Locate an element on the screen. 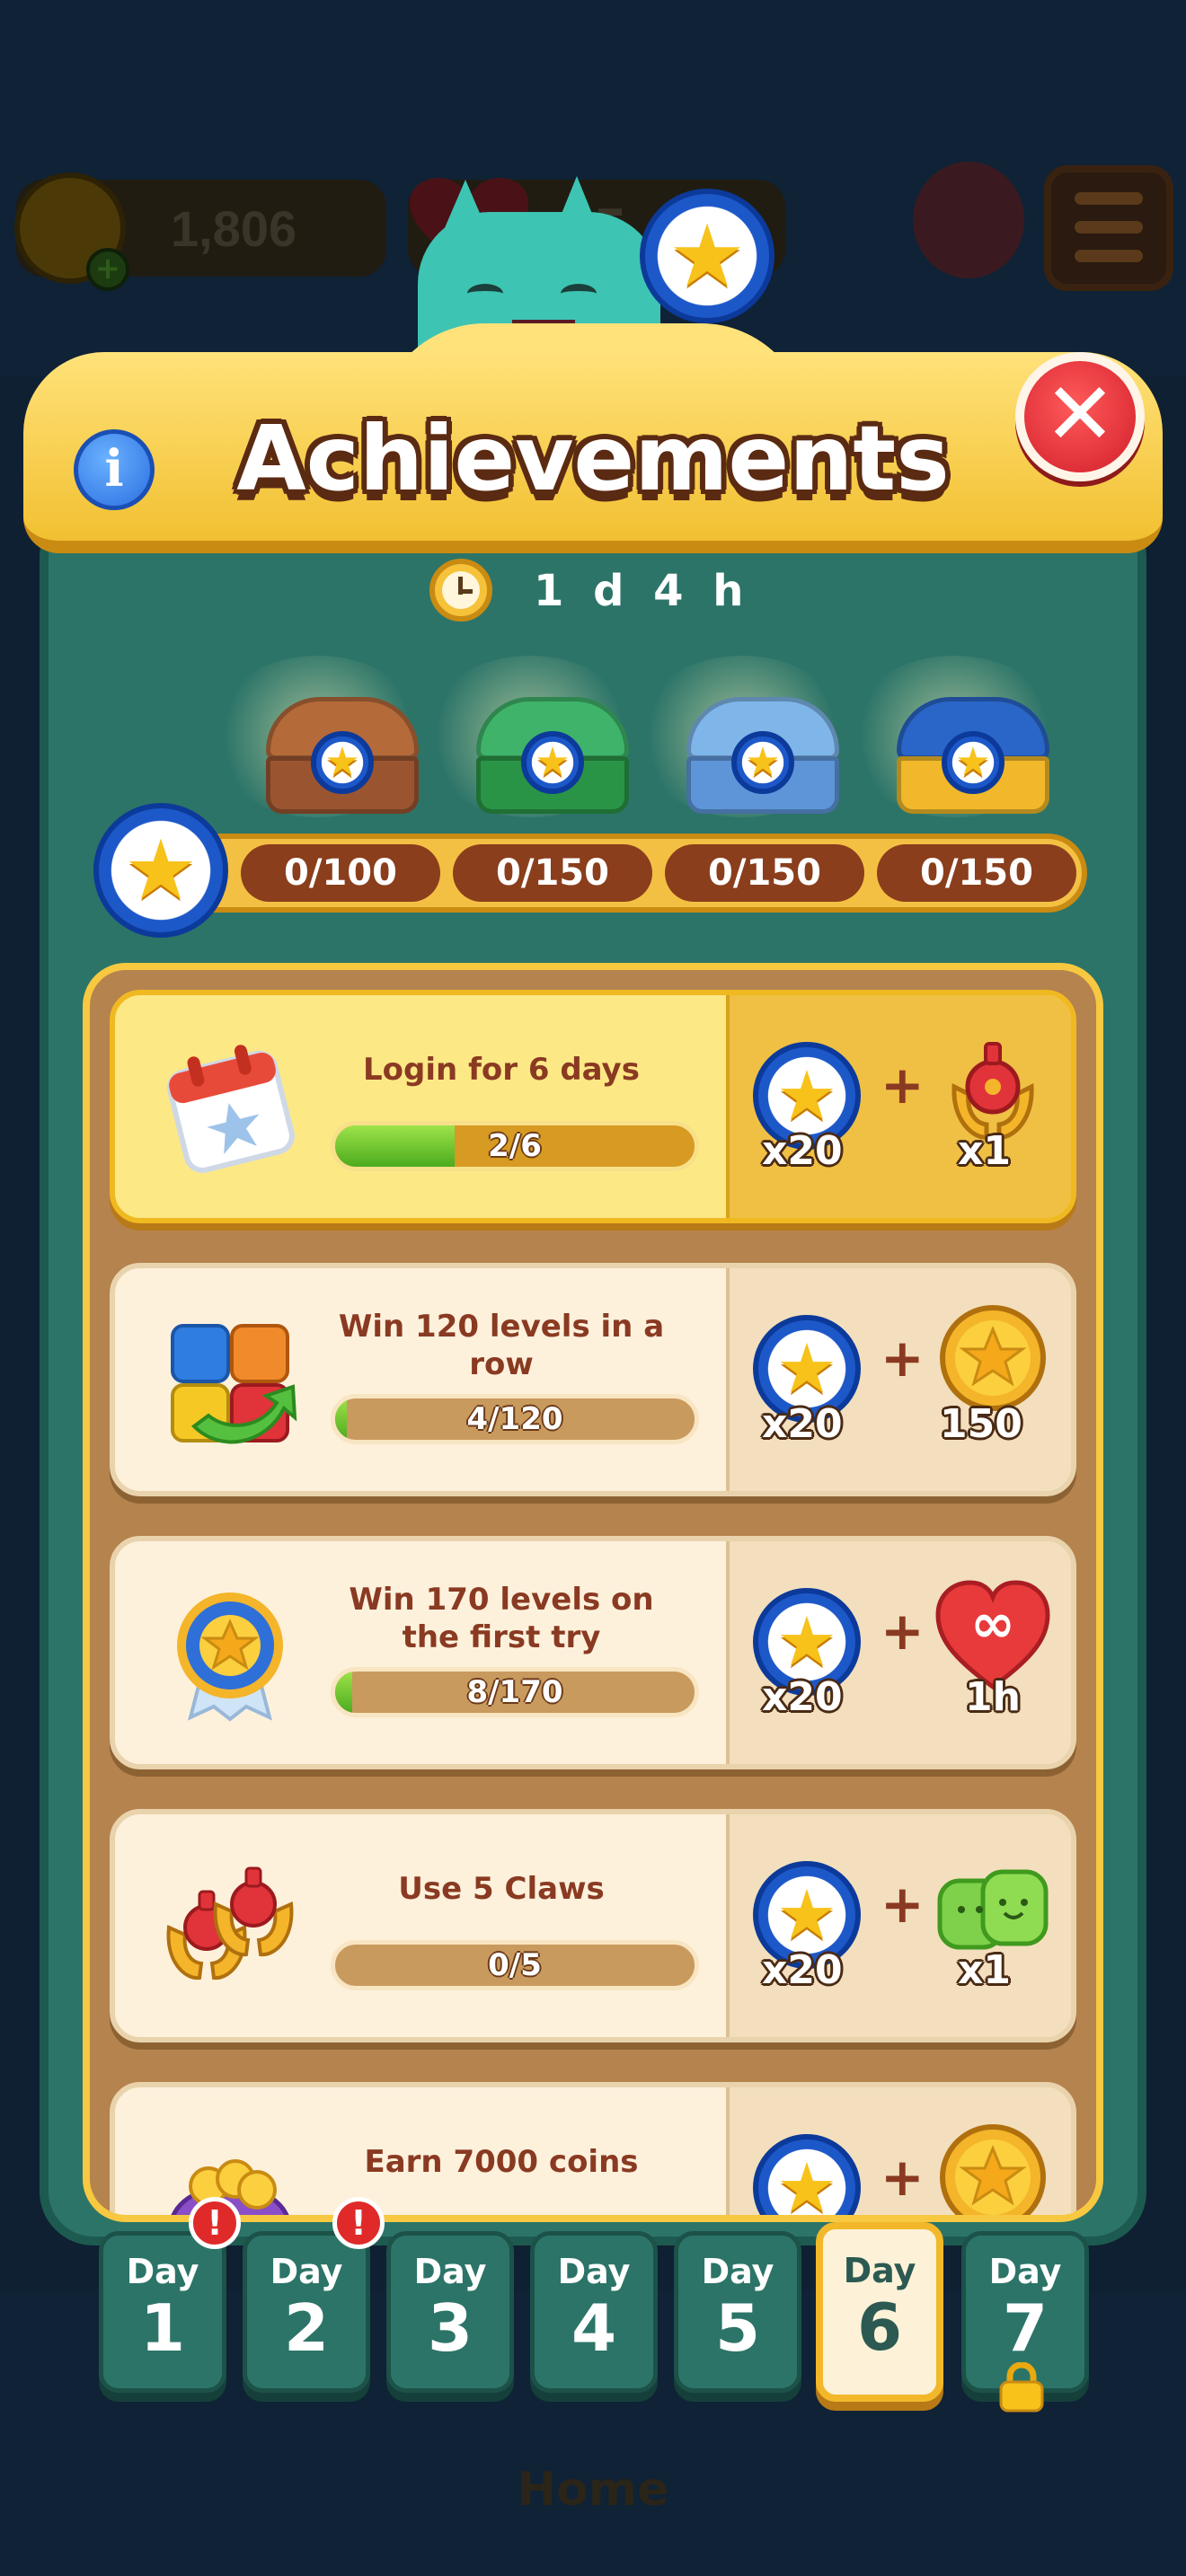 The height and width of the screenshot is (2576, 1186). claws-icon is located at coordinates (230, 1923).